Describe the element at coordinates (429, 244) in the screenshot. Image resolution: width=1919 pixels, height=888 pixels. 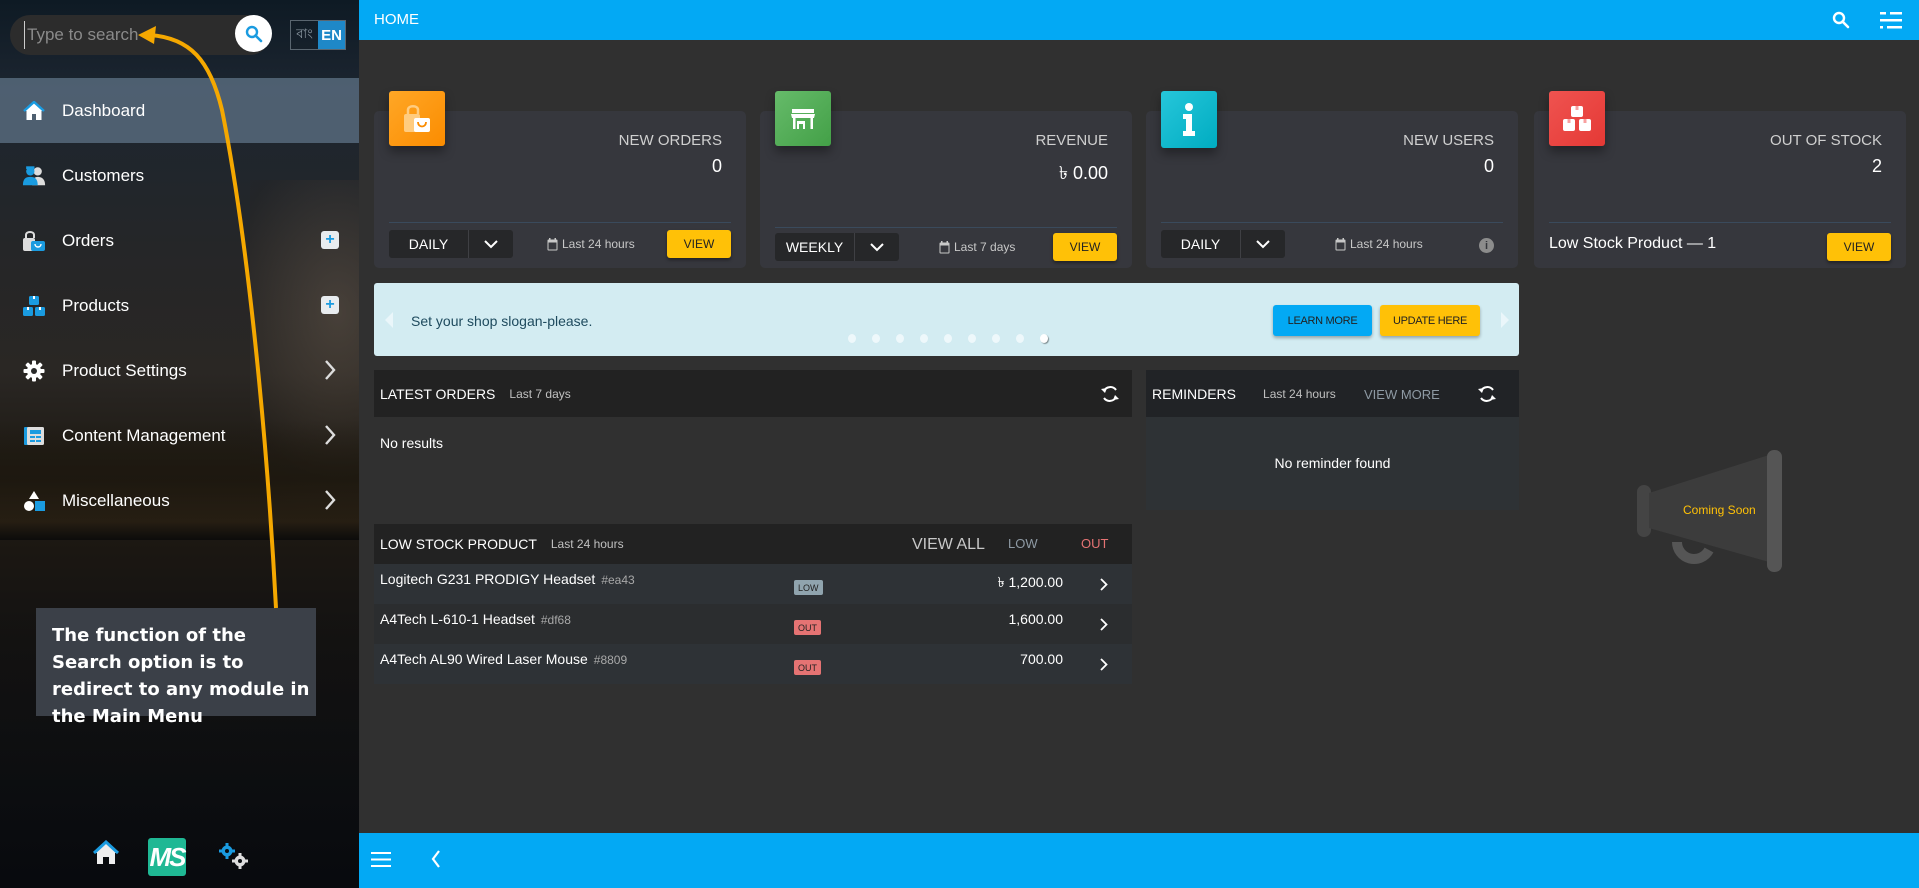
I see `period-label: DAILY` at that location.